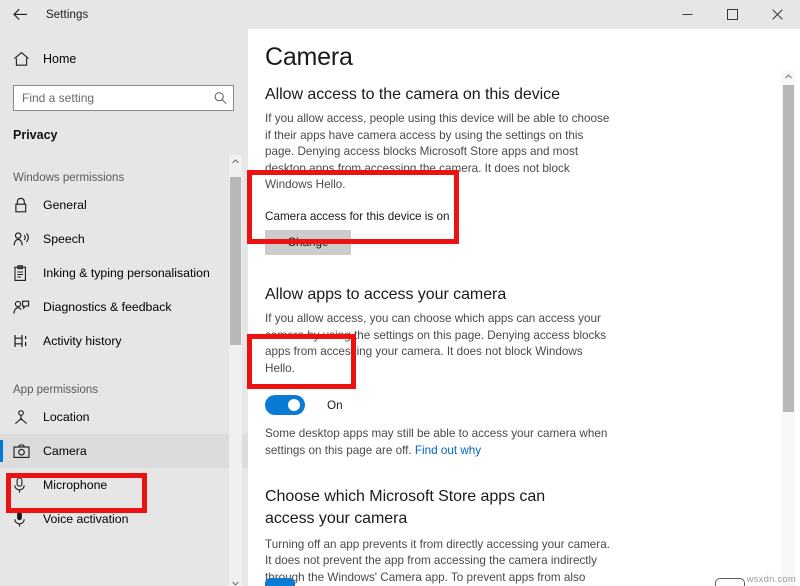 Image resolution: width=800 pixels, height=586 pixels. I want to click on person-feedback-icon, so click(26, 307).